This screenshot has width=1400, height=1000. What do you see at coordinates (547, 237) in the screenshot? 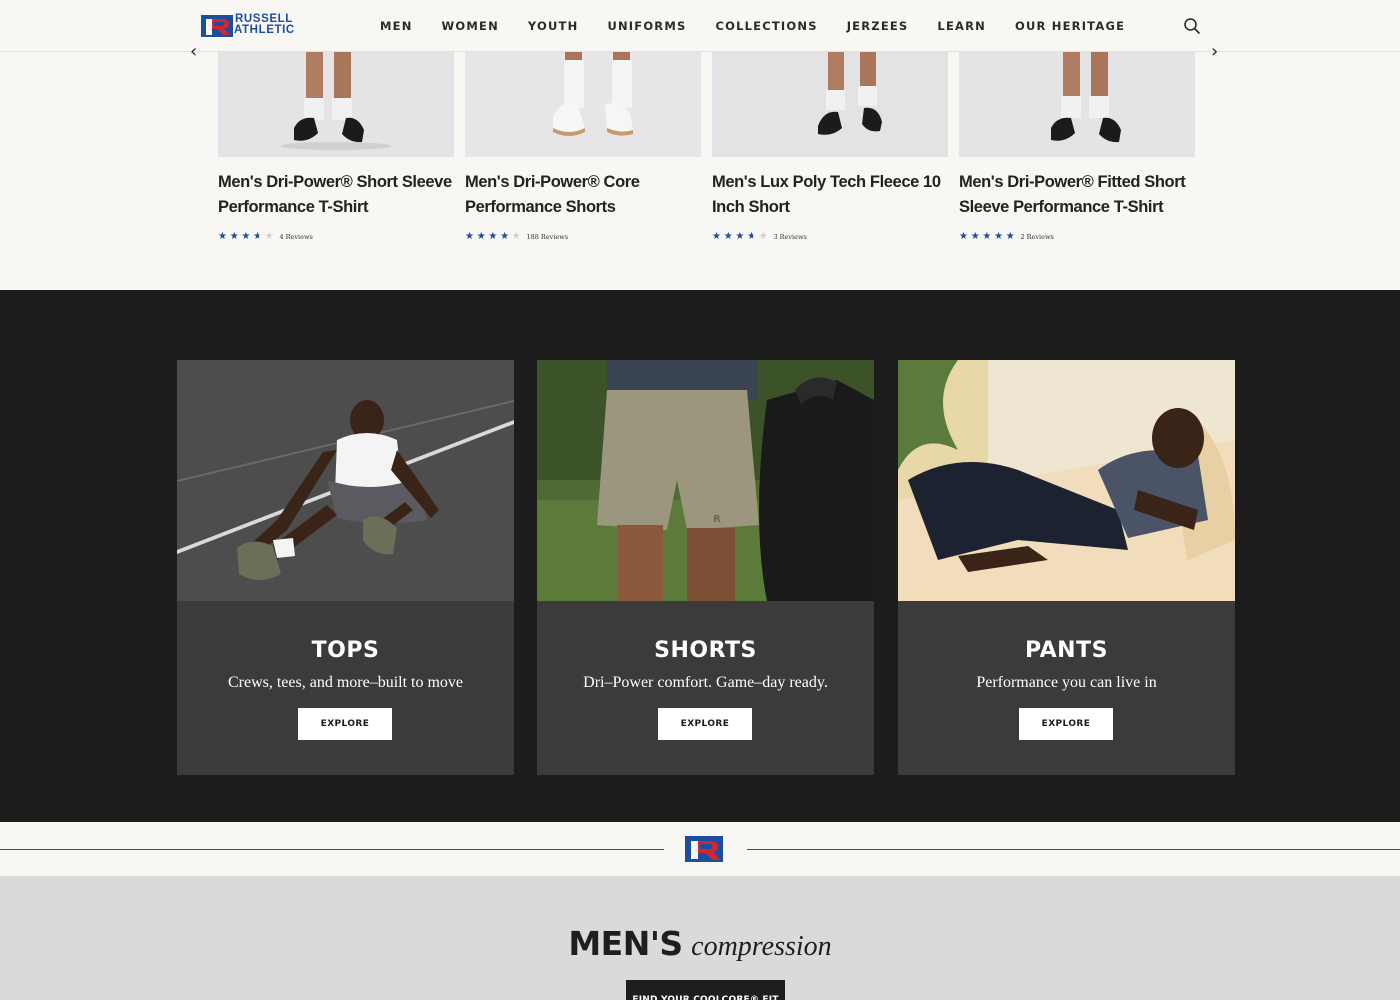
I see `review-count: 188 Reviews` at bounding box center [547, 237].